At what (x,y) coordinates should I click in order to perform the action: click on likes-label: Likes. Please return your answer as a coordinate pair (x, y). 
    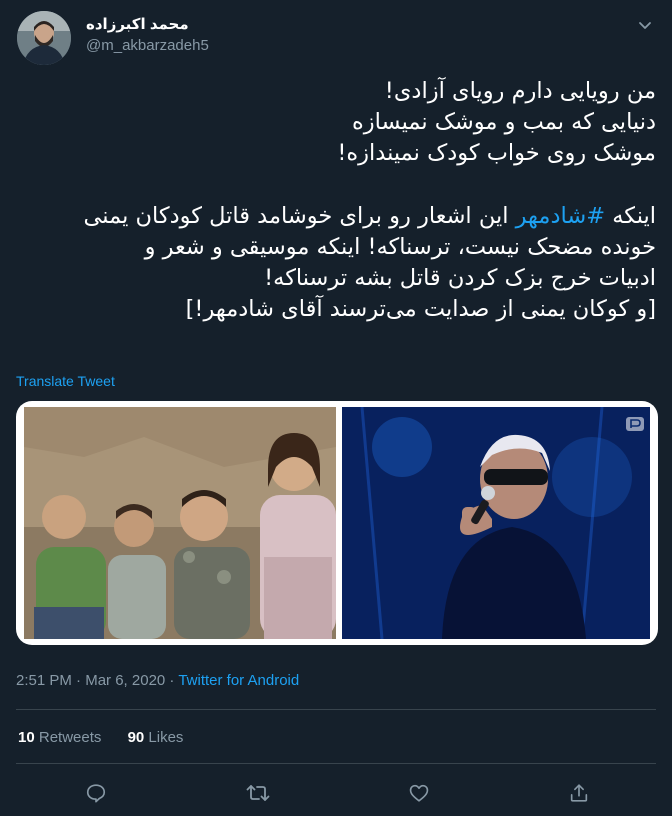
    Looking at the image, I should click on (164, 737).